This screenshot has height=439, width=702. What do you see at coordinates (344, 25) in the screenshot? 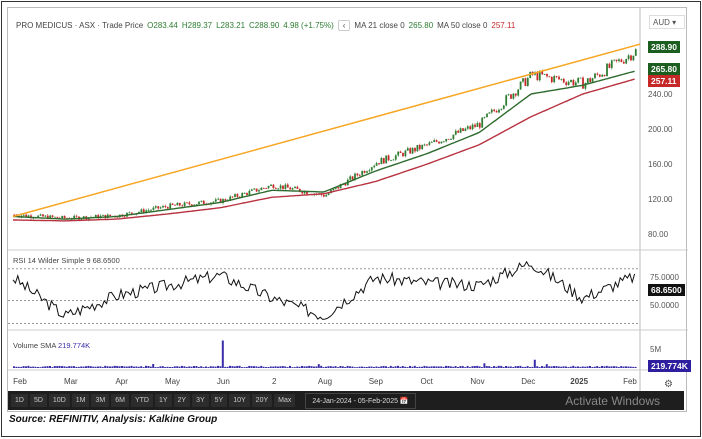
I see `collapse-legend-button: ‹` at bounding box center [344, 25].